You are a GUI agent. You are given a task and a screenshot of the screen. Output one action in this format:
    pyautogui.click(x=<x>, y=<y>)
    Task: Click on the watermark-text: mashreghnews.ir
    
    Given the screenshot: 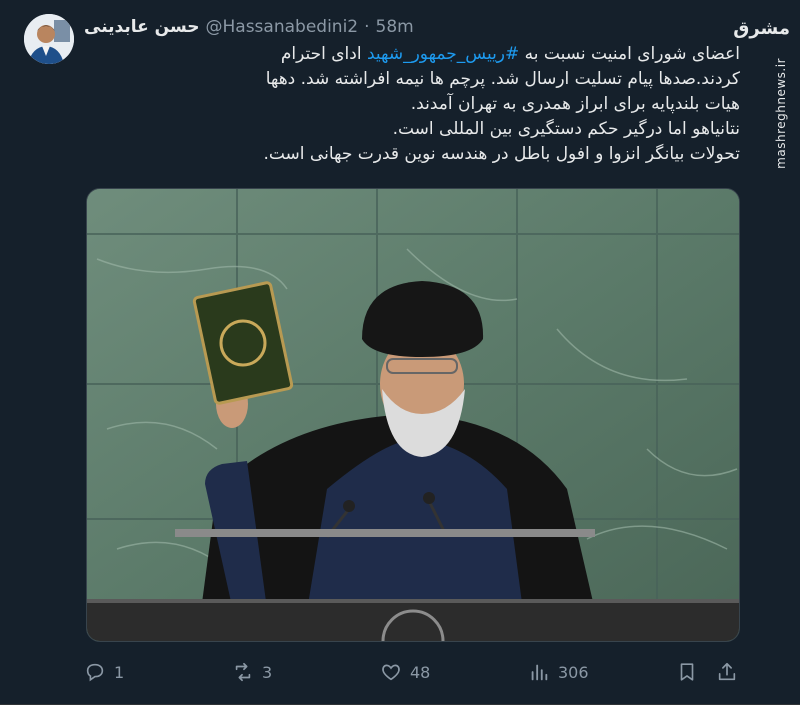 What is the action you would take?
    pyautogui.click(x=781, y=113)
    